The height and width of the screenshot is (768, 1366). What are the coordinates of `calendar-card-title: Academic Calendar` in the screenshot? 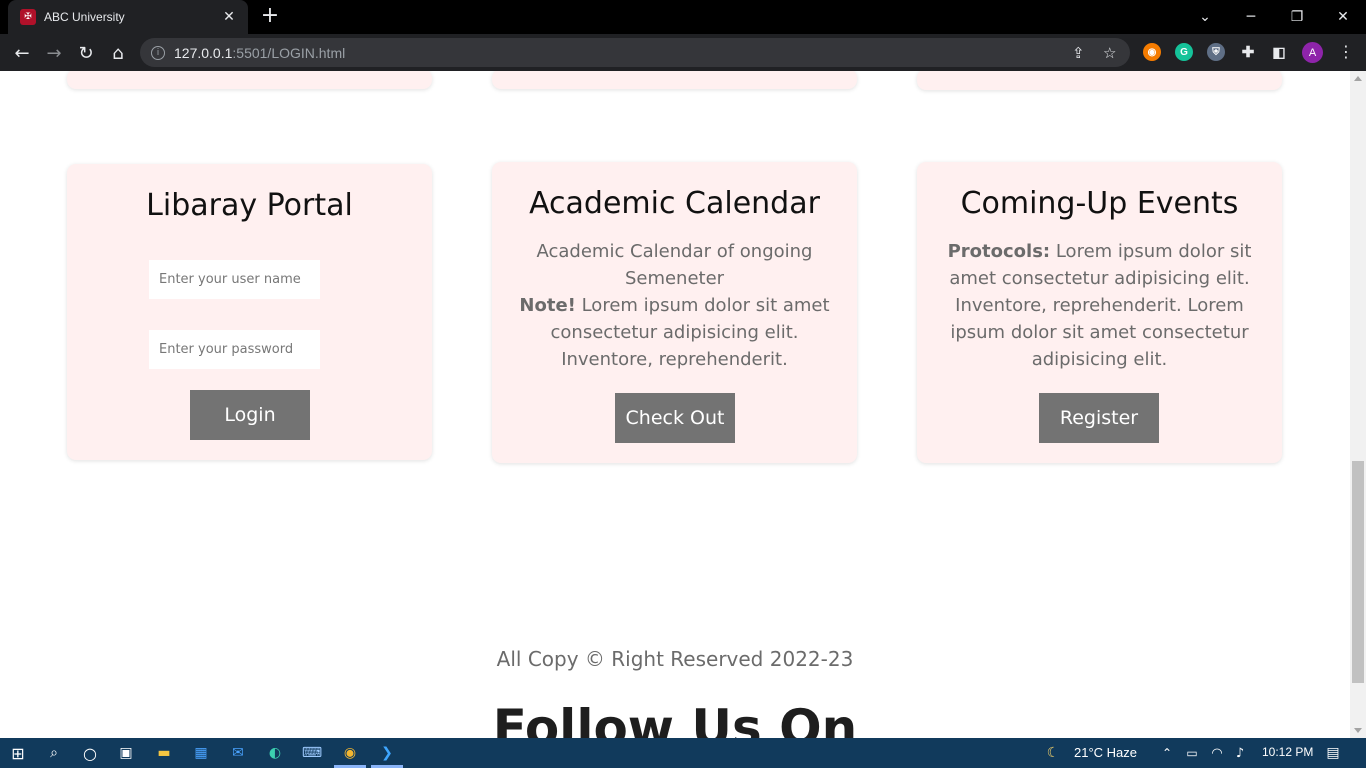 It's located at (674, 203).